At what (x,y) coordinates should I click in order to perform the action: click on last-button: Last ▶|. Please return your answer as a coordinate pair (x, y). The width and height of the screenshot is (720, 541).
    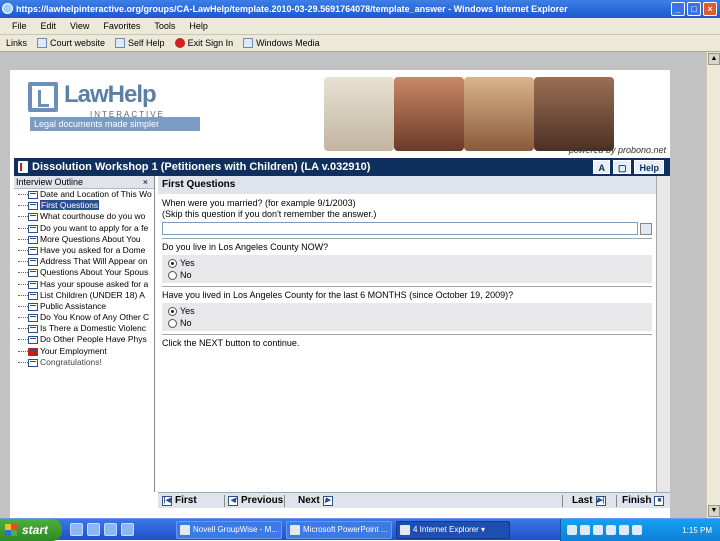
    Looking at the image, I should click on (589, 501).